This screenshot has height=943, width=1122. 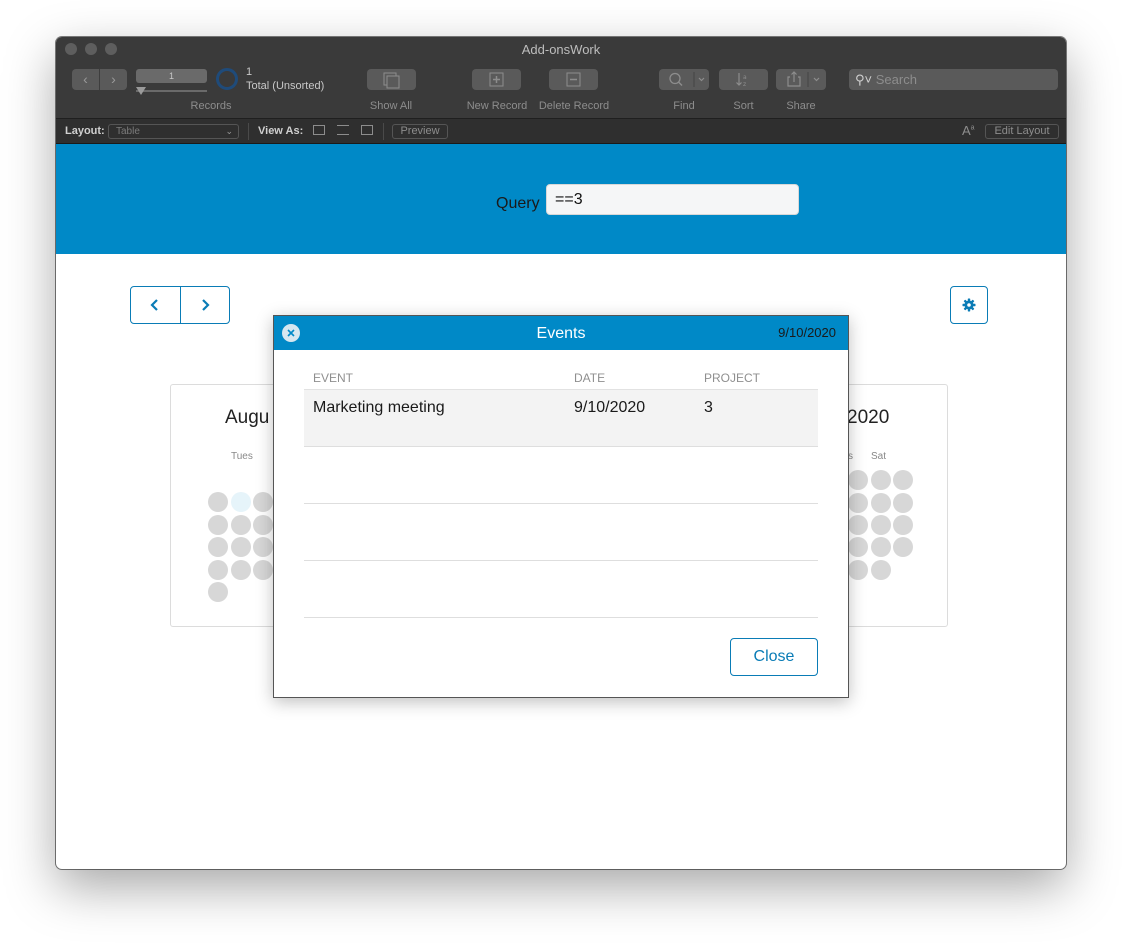 I want to click on search-input: ⚲˅ Search, so click(x=953, y=79).